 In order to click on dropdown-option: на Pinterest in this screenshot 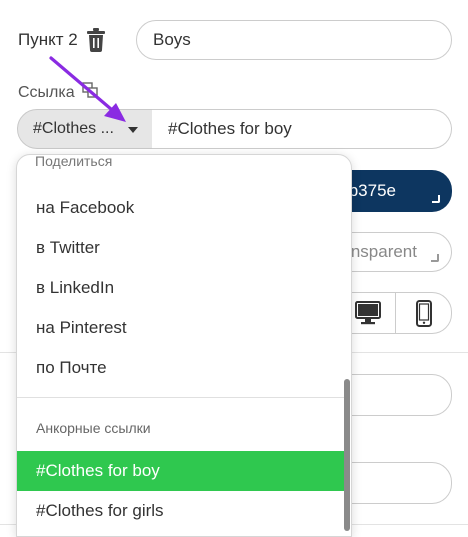, I will do `click(181, 328)`.